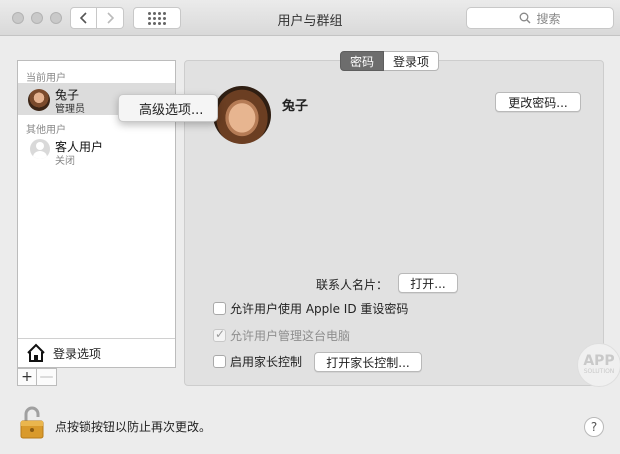 The image size is (620, 454). I want to click on title-bar: 用户与群组 搜索, so click(310, 18).